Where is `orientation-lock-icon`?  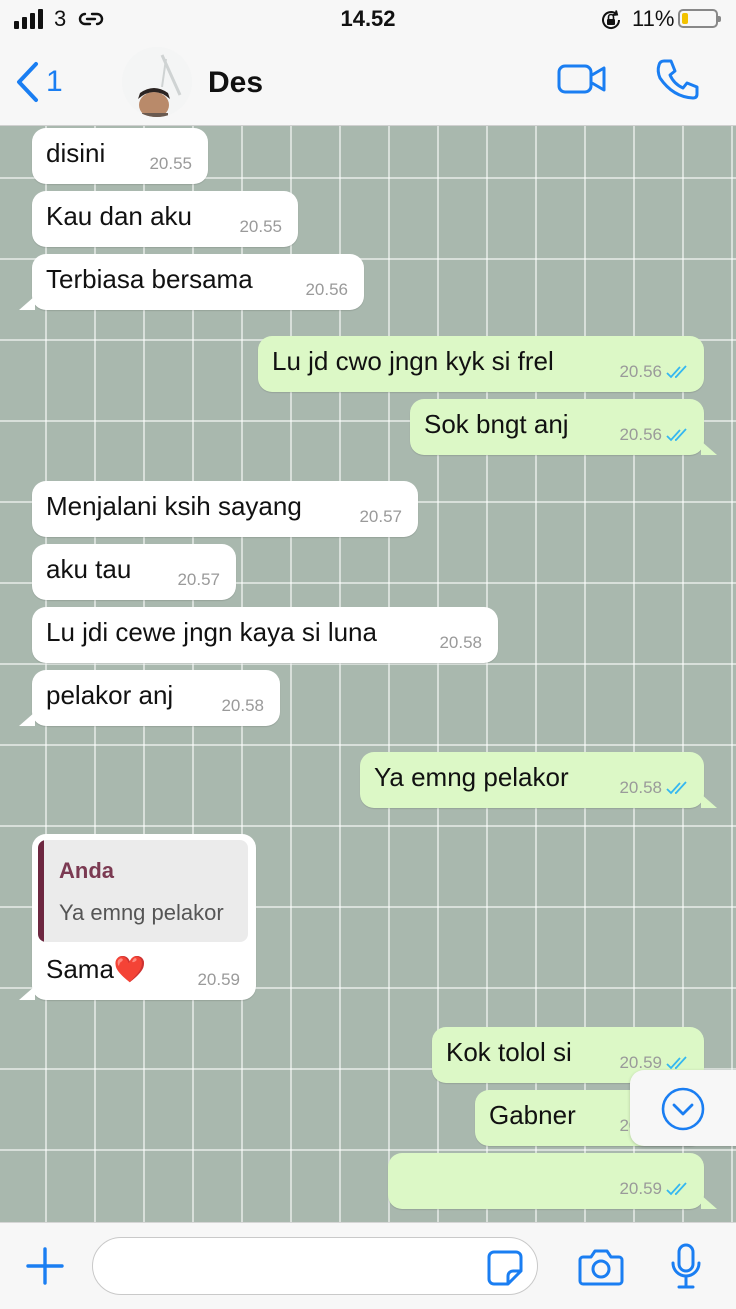
orientation-lock-icon is located at coordinates (611, 19).